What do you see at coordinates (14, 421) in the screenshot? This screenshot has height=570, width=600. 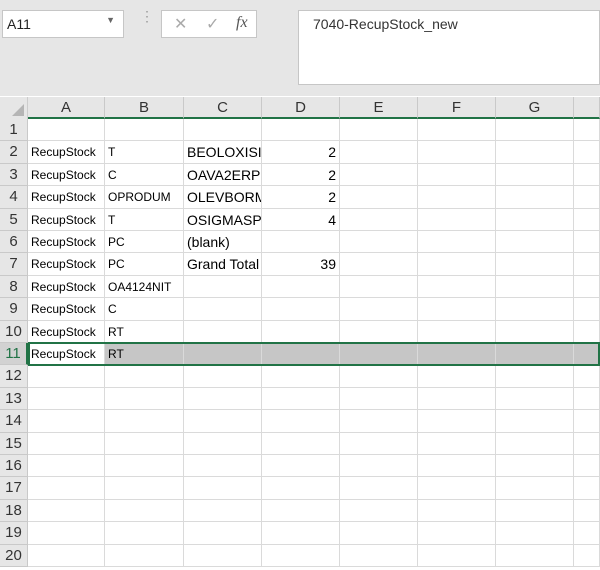 I see `row-header-14: 14` at bounding box center [14, 421].